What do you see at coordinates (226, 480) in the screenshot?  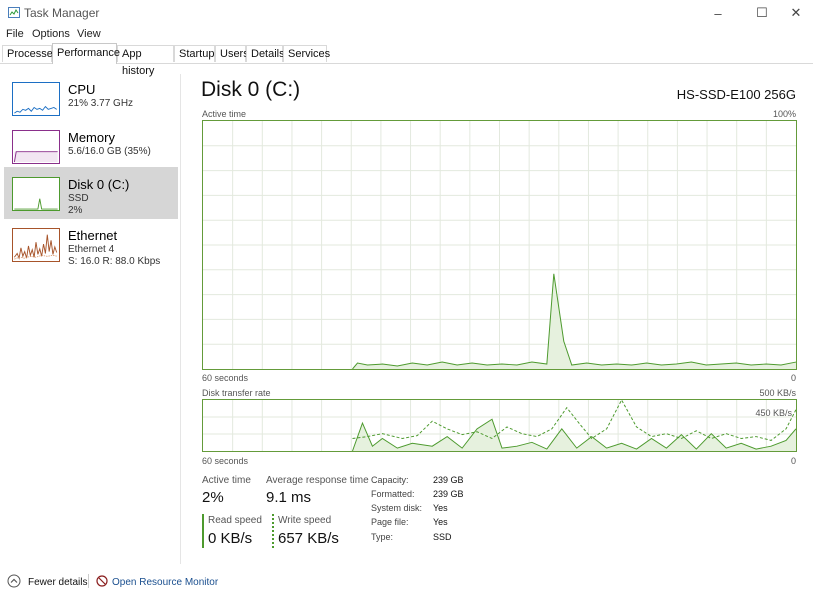 I see `active-time-label: Active time` at bounding box center [226, 480].